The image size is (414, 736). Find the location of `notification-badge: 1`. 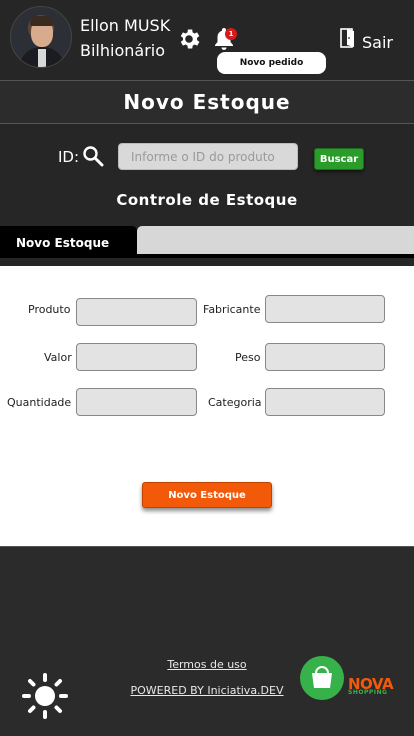

notification-badge: 1 is located at coordinates (231, 34).